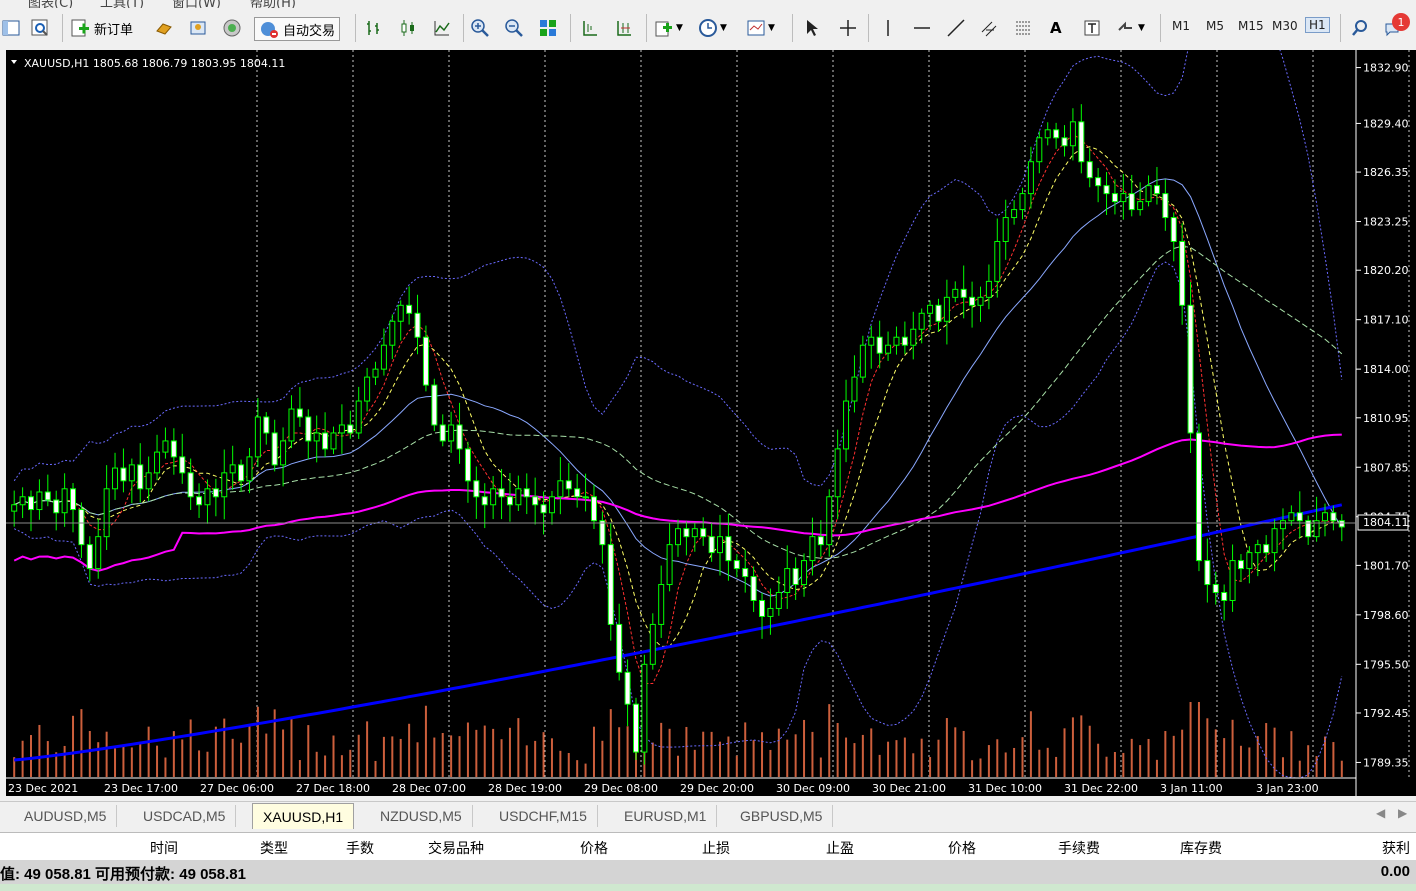 Image resolution: width=1416 pixels, height=891 pixels. I want to click on periods-icon: ▼, so click(712, 28).